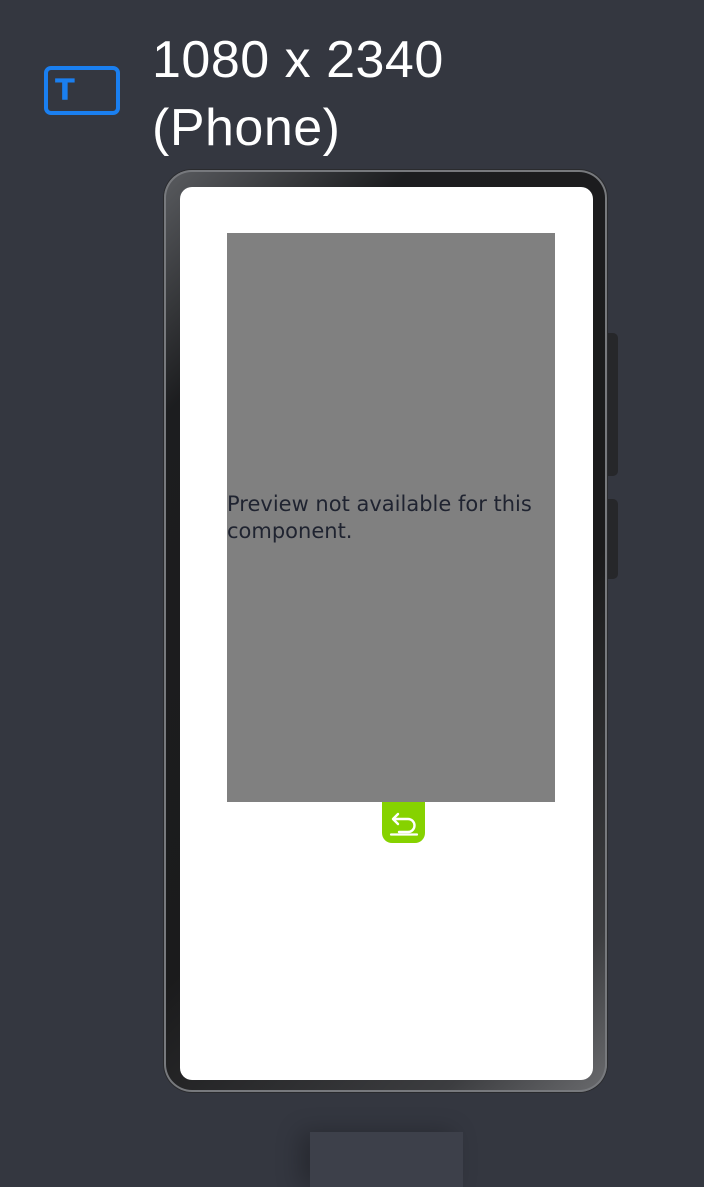 The height and width of the screenshot is (1187, 704). What do you see at coordinates (298, 60) in the screenshot?
I see `device-resolution: 1080 x 2340` at bounding box center [298, 60].